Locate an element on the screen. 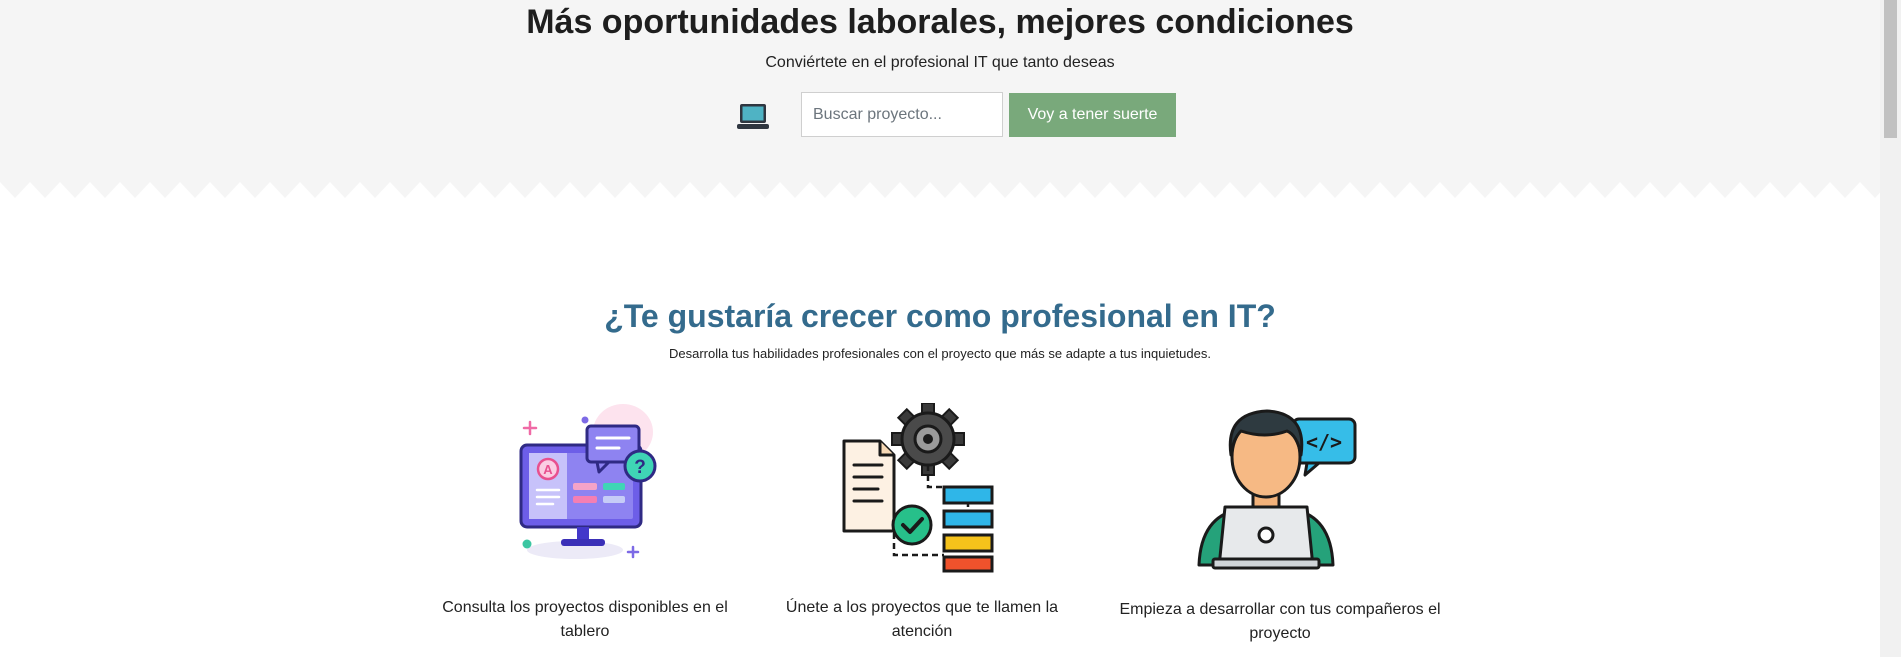  developer-laptop-icon: </> is located at coordinates (1277, 489).